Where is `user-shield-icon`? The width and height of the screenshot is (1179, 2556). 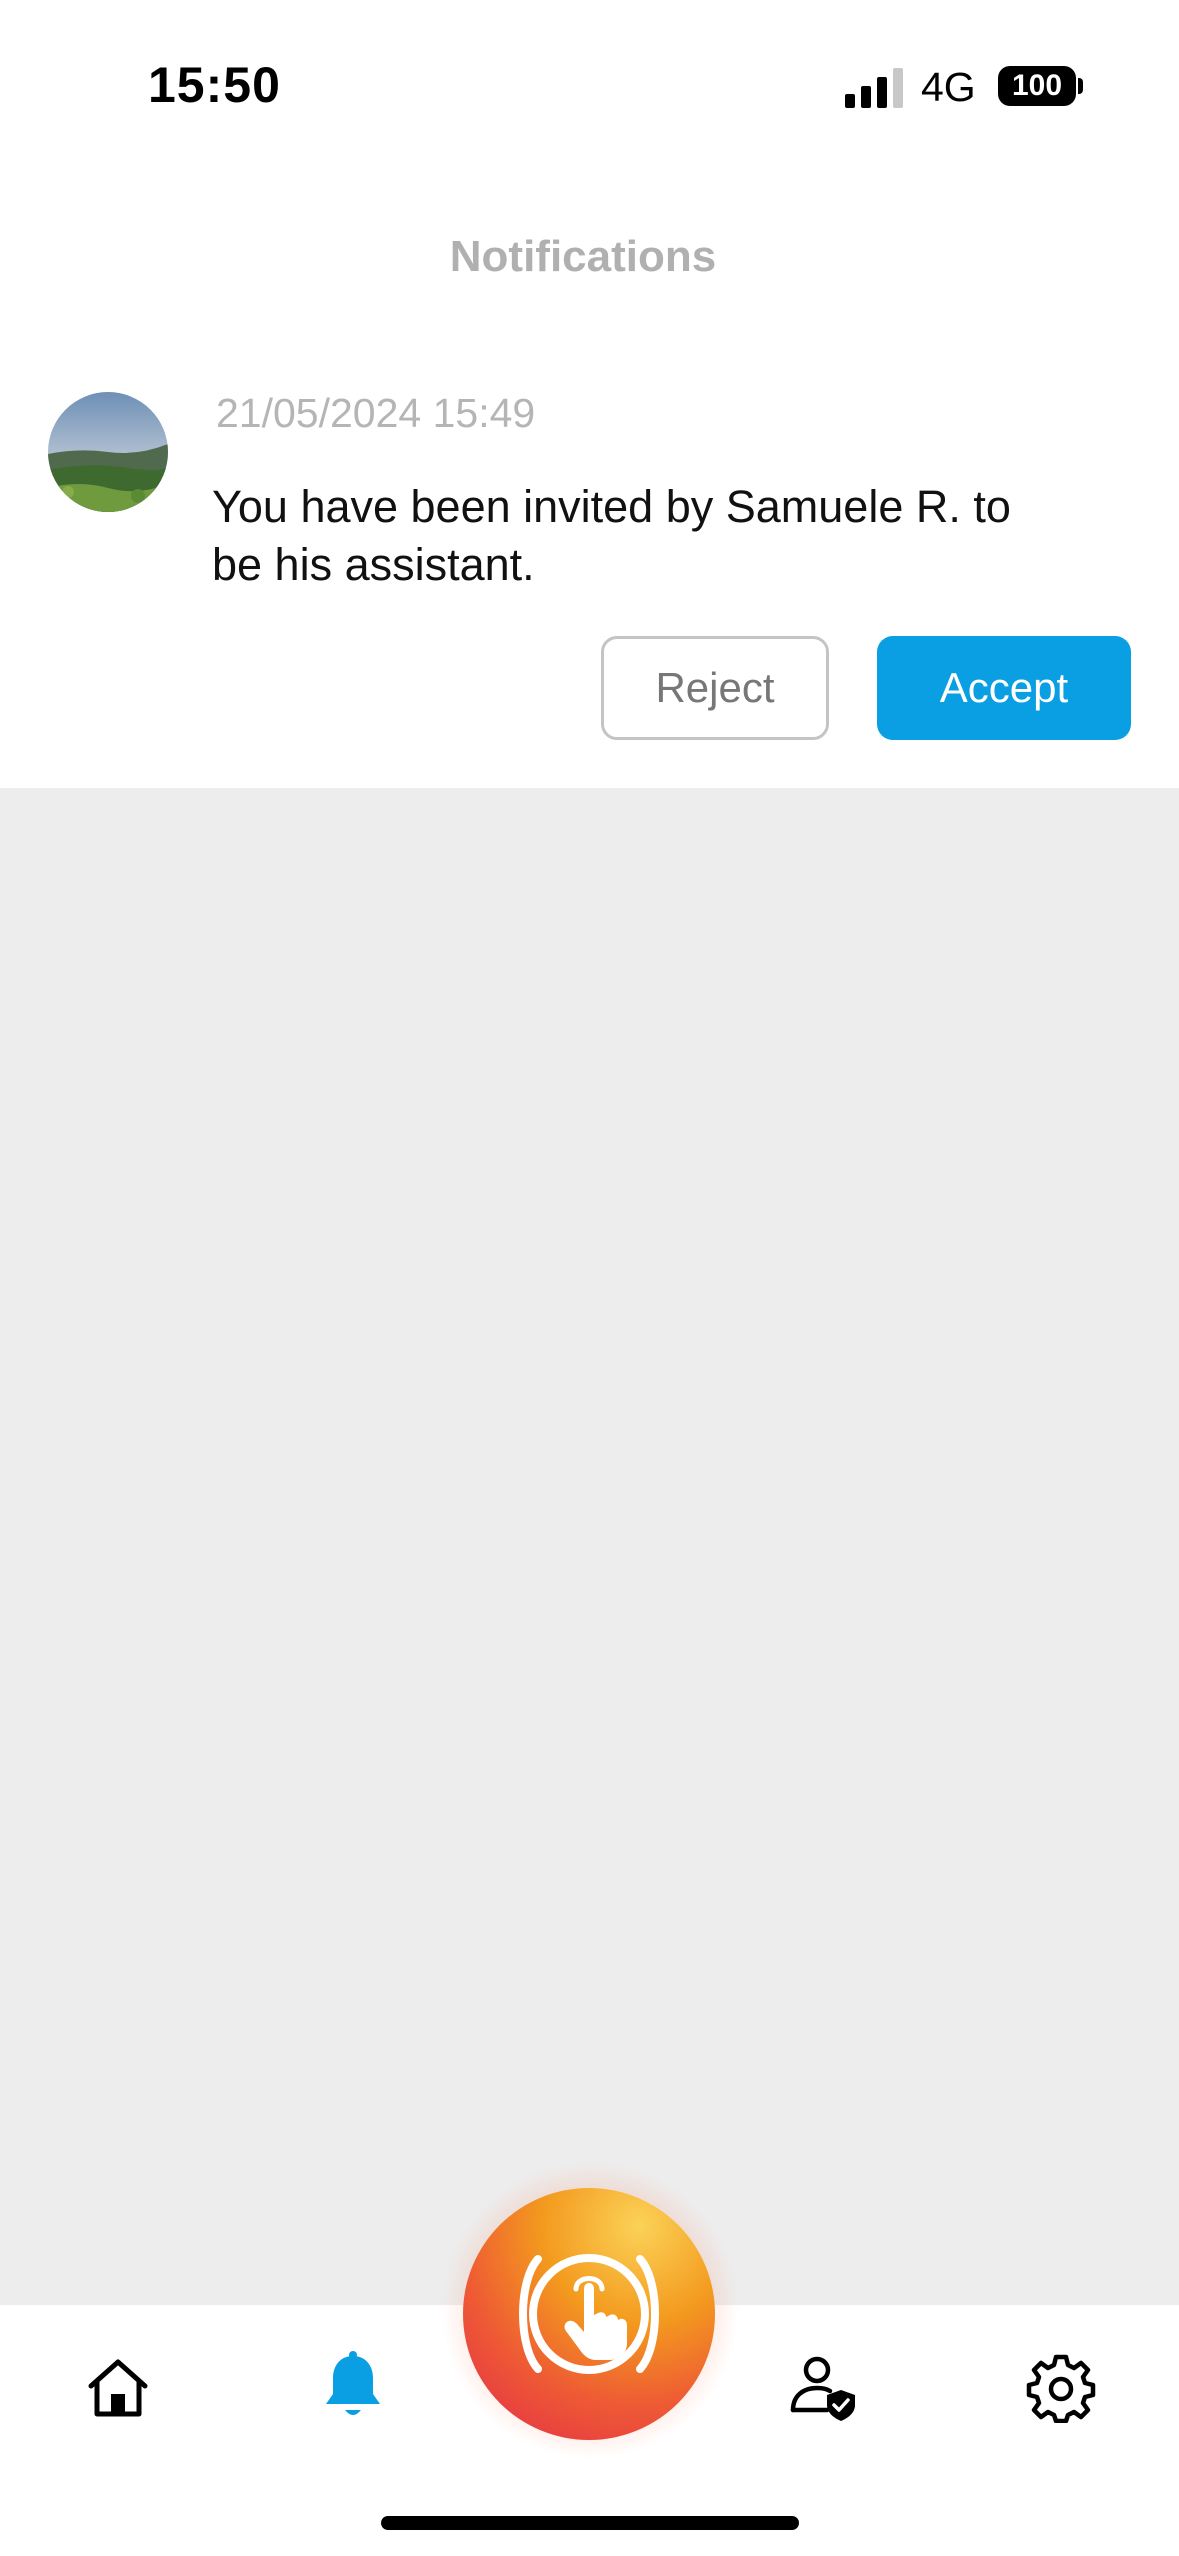 user-shield-icon is located at coordinates (822, 2388).